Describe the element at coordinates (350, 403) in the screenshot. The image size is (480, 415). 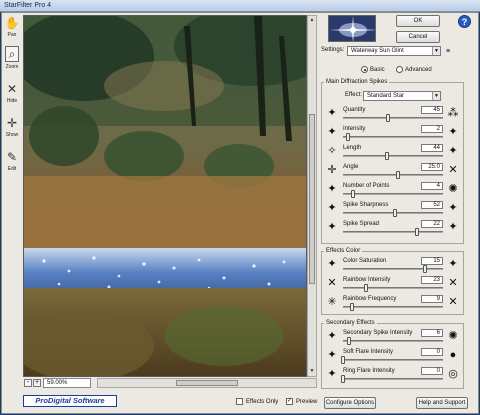
I see `configure-options-button: Configure Options` at that location.